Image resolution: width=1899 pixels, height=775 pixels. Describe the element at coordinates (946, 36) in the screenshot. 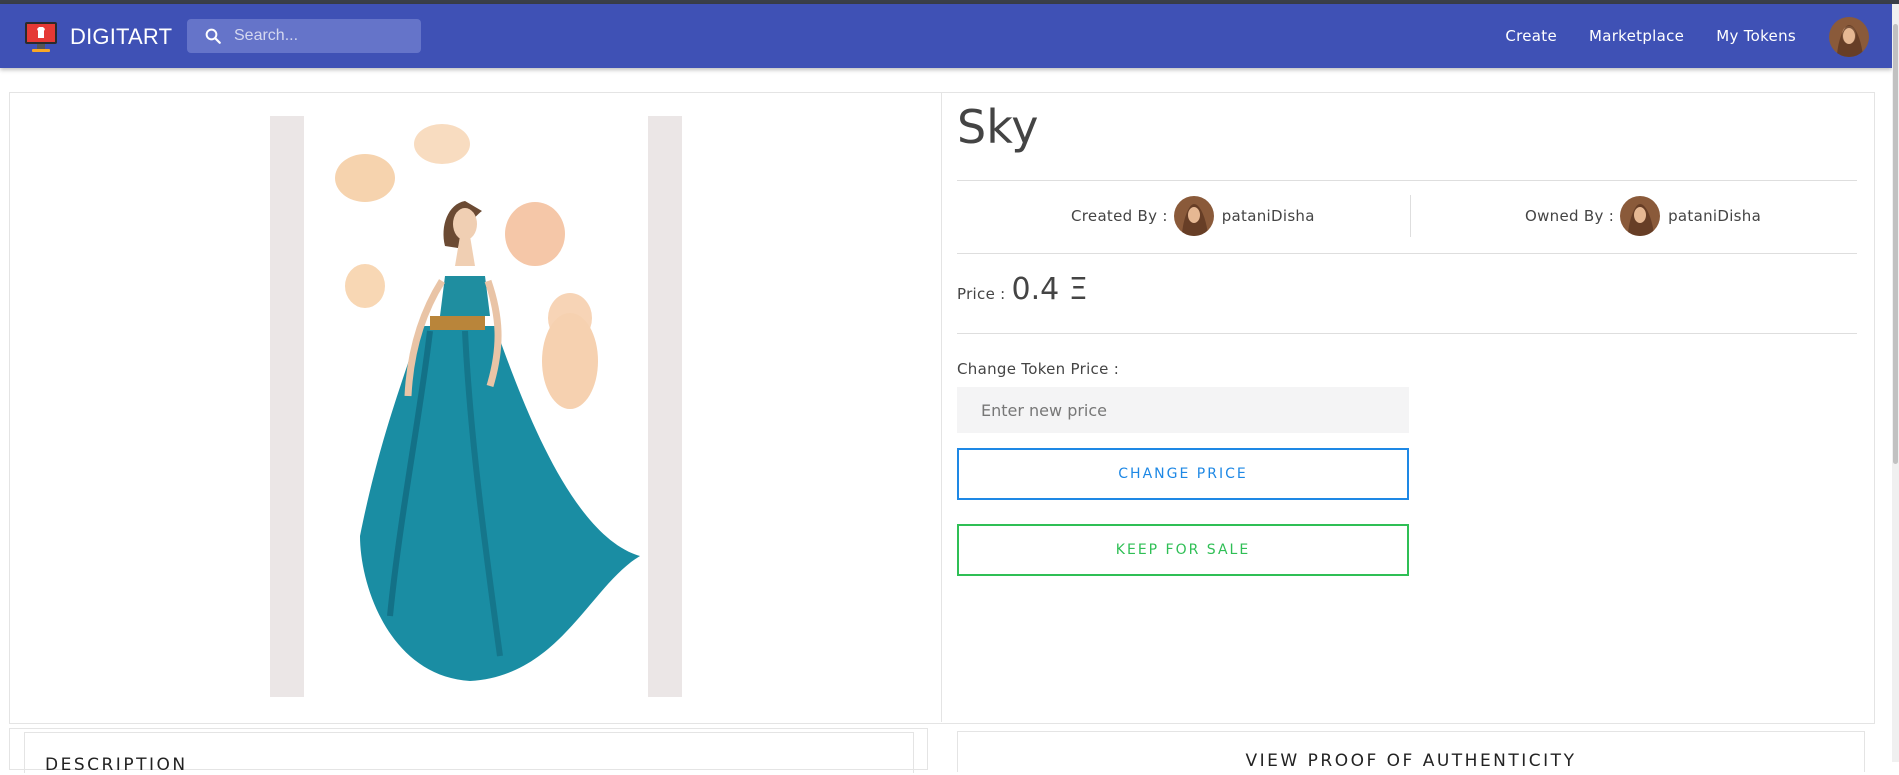

I see `navbar: DIGITART Create Marketplace My Tokens` at that location.